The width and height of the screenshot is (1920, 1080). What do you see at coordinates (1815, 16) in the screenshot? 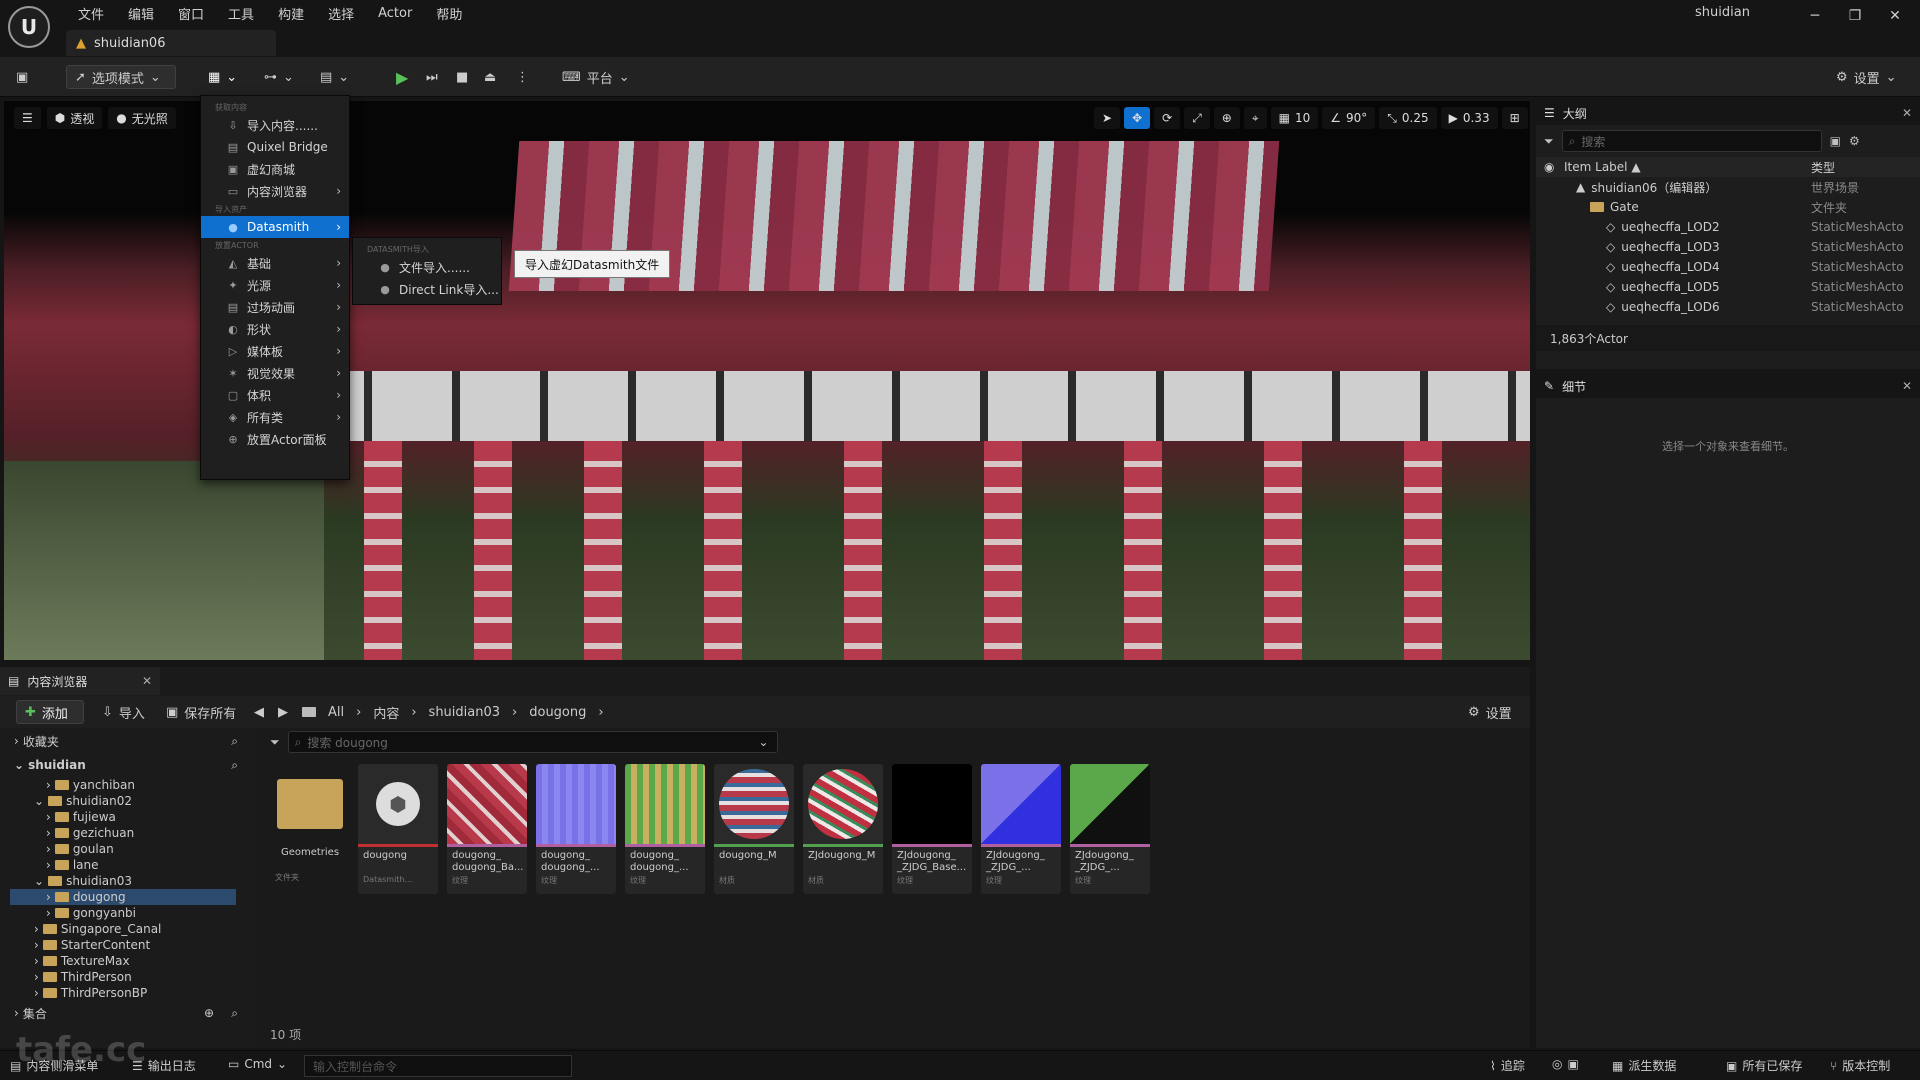
I see `minimize-icon: ─` at bounding box center [1815, 16].